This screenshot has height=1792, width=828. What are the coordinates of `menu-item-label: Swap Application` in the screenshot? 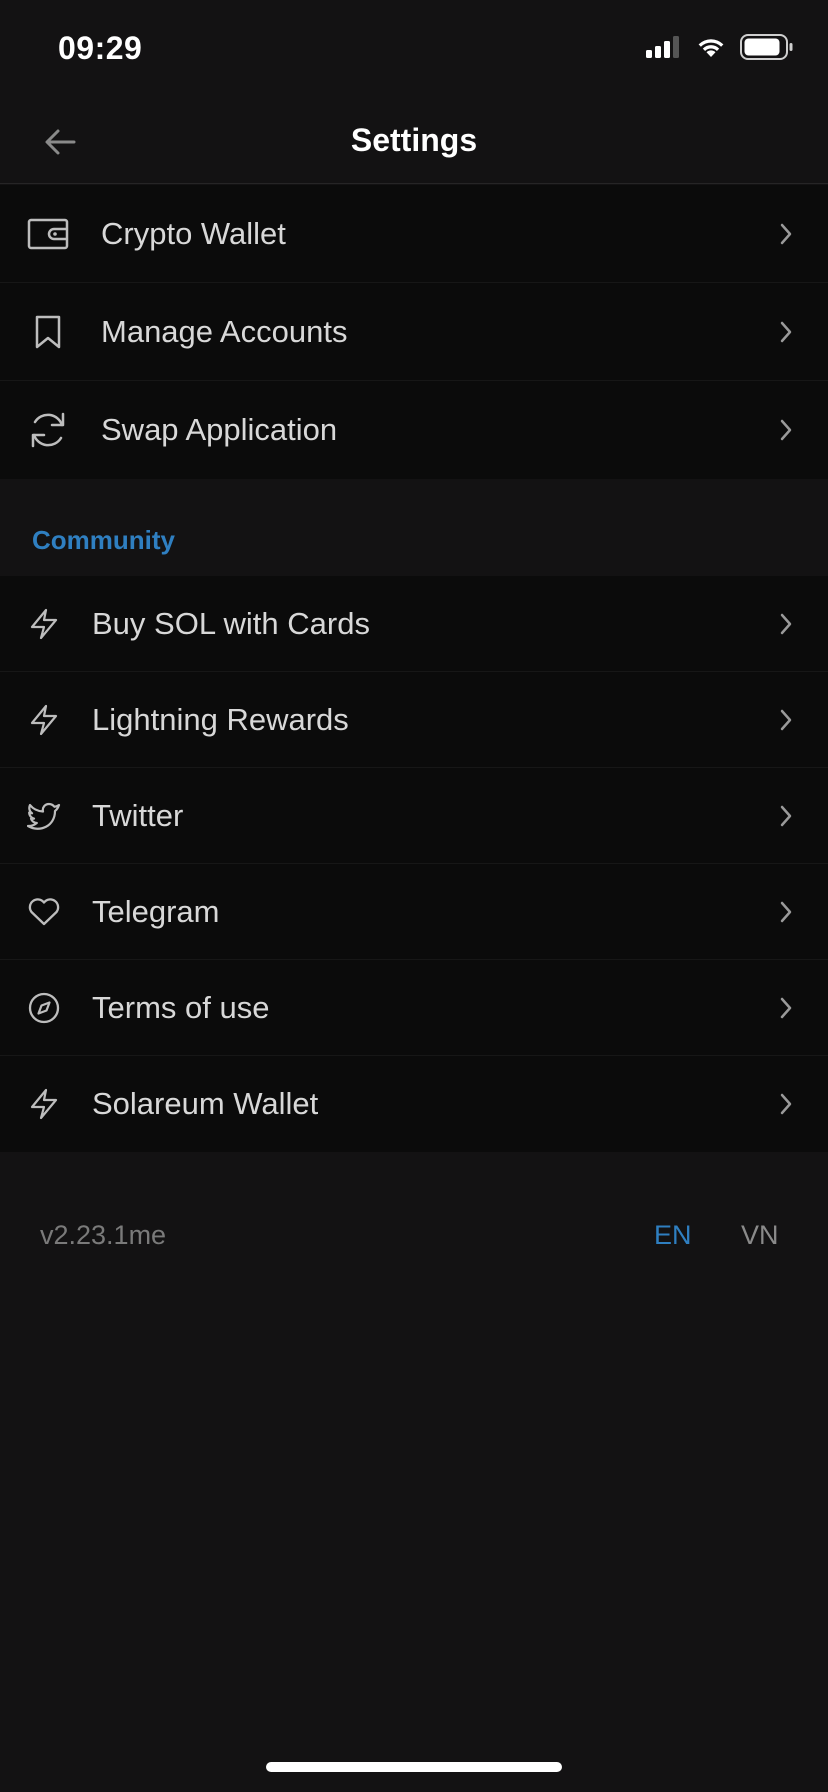 It's located at (219, 429).